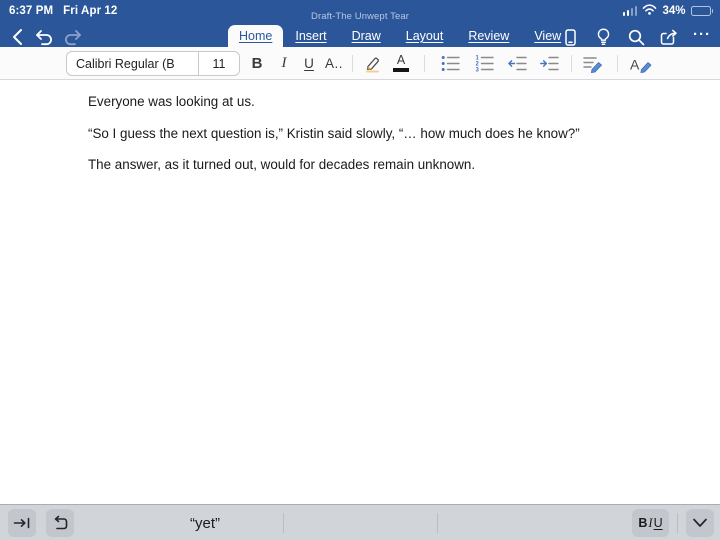 The width and height of the screenshot is (720, 540). I want to click on numbered-list-icon: 123, so click(484, 64).